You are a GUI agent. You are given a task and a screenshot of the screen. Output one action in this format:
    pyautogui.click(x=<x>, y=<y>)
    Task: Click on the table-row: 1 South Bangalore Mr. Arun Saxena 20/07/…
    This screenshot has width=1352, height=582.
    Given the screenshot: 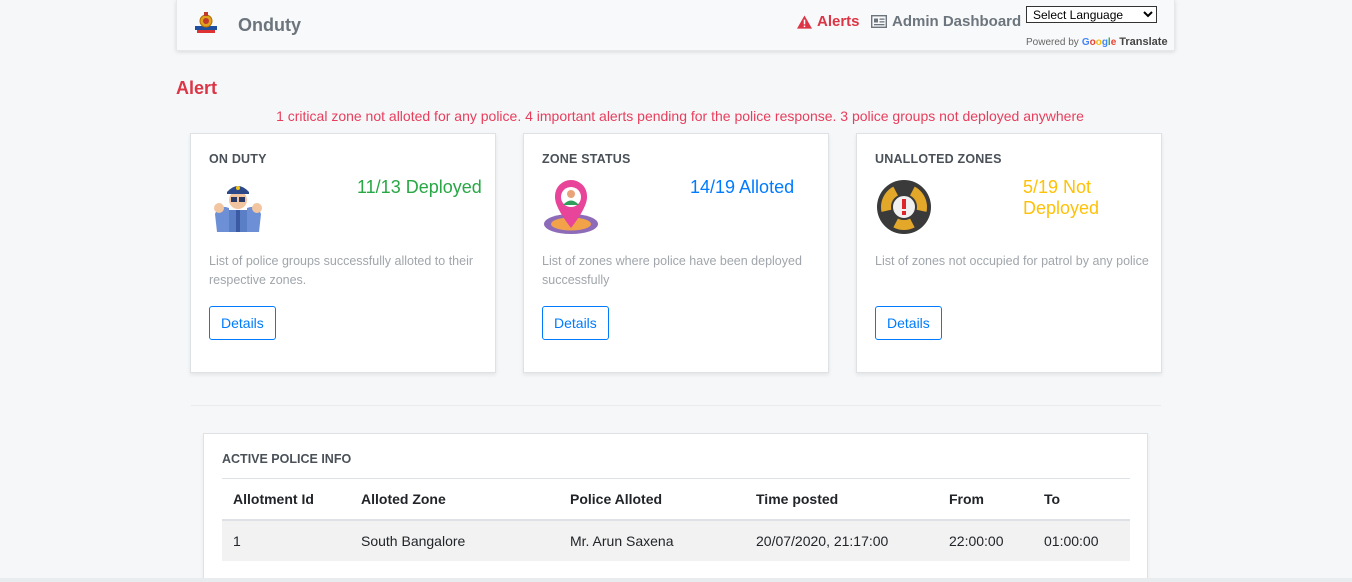 What is the action you would take?
    pyautogui.click(x=676, y=540)
    